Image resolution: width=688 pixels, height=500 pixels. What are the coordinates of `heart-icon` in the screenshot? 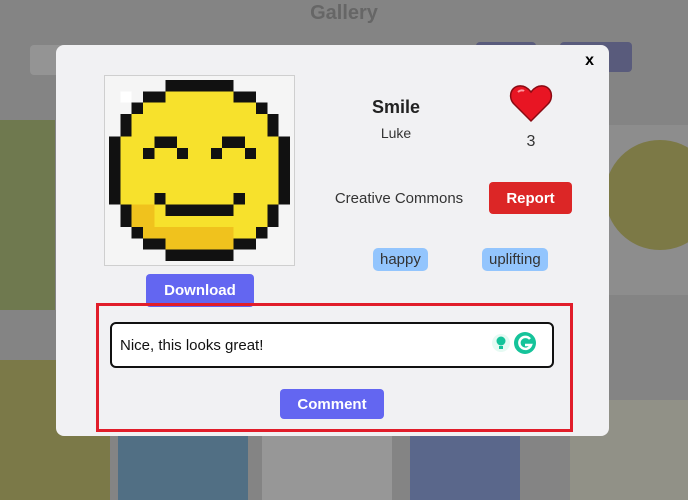 It's located at (531, 103).